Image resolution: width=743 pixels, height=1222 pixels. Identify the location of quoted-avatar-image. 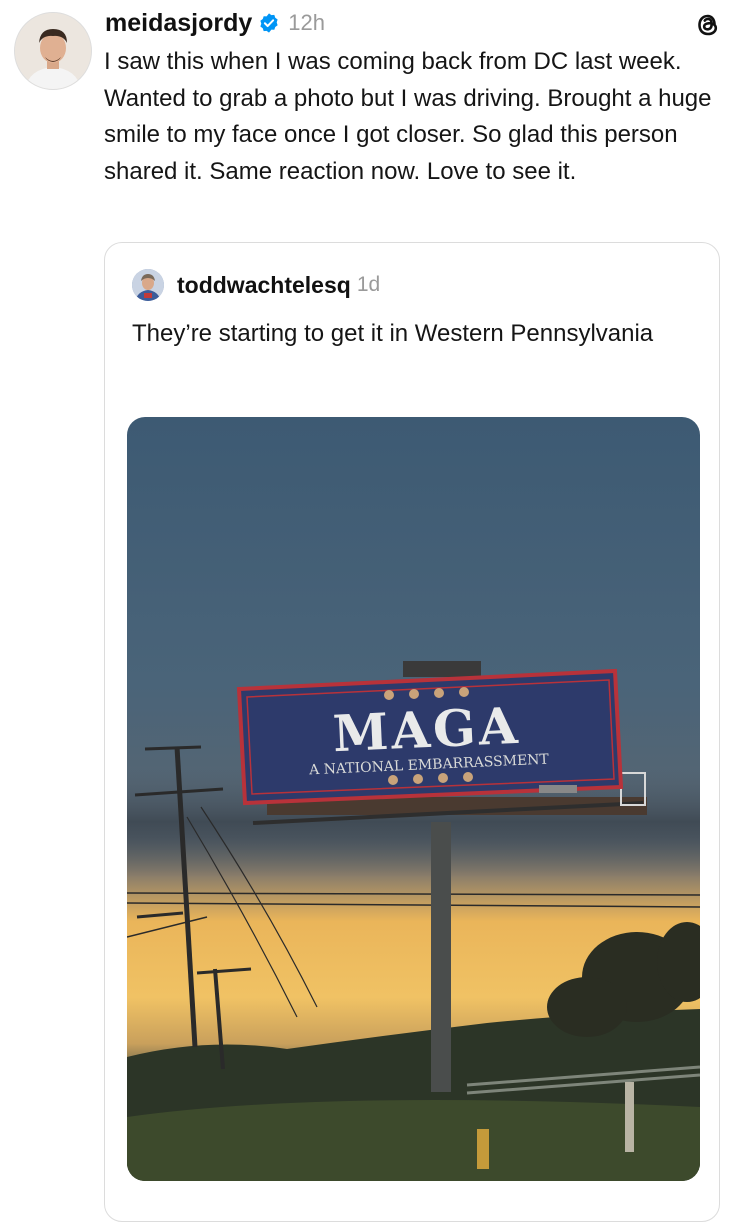
(148, 285).